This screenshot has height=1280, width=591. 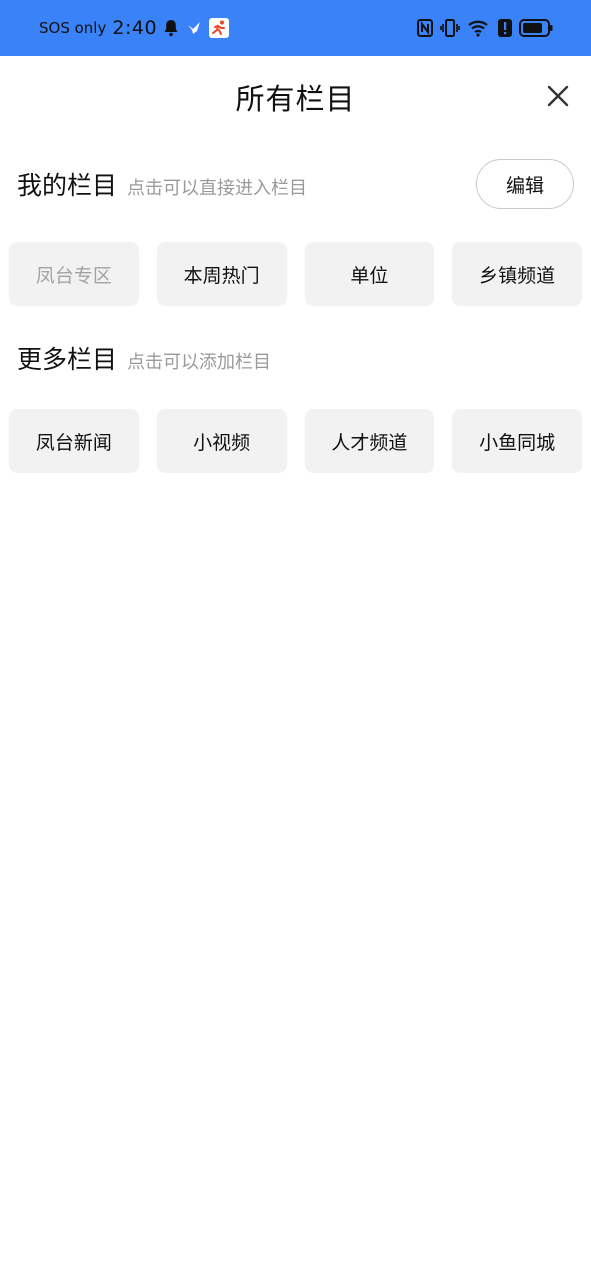 I want to click on my-channels-grid: 凤台专区 本周热门 单位 乡镇频道, so click(x=295, y=274).